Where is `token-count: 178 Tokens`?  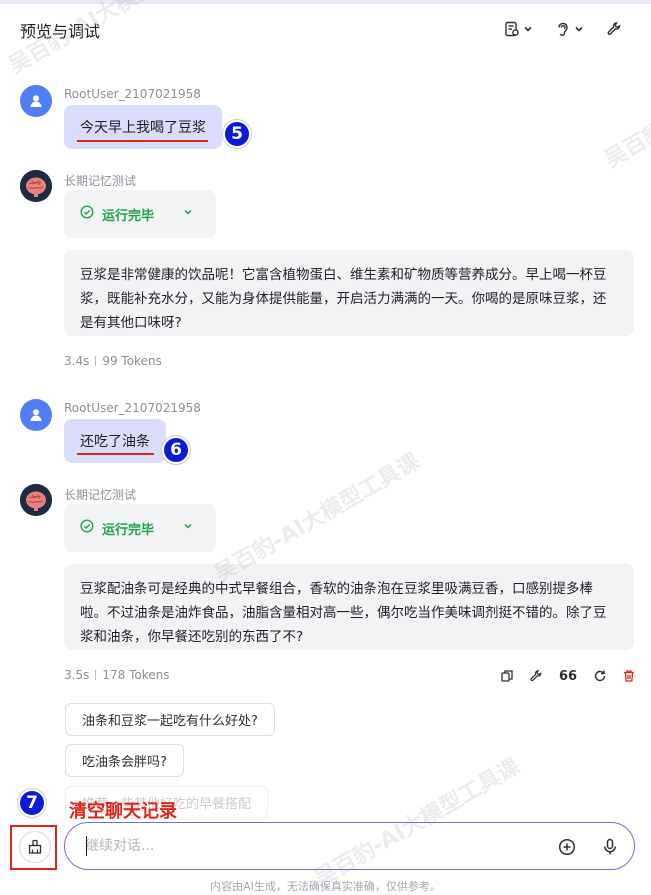
token-count: 178 Tokens is located at coordinates (136, 675).